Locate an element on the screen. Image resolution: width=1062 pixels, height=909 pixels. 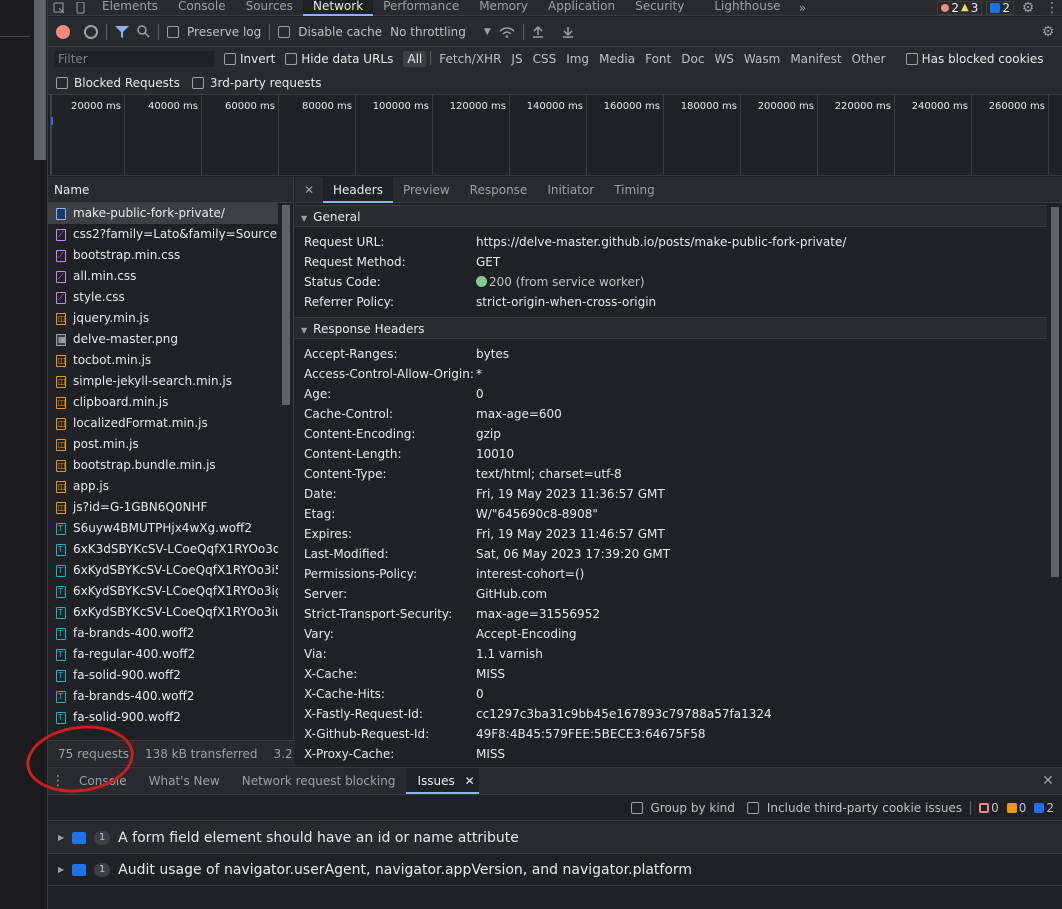
settings-gear-icon: ⚙ is located at coordinates (1028, 8).